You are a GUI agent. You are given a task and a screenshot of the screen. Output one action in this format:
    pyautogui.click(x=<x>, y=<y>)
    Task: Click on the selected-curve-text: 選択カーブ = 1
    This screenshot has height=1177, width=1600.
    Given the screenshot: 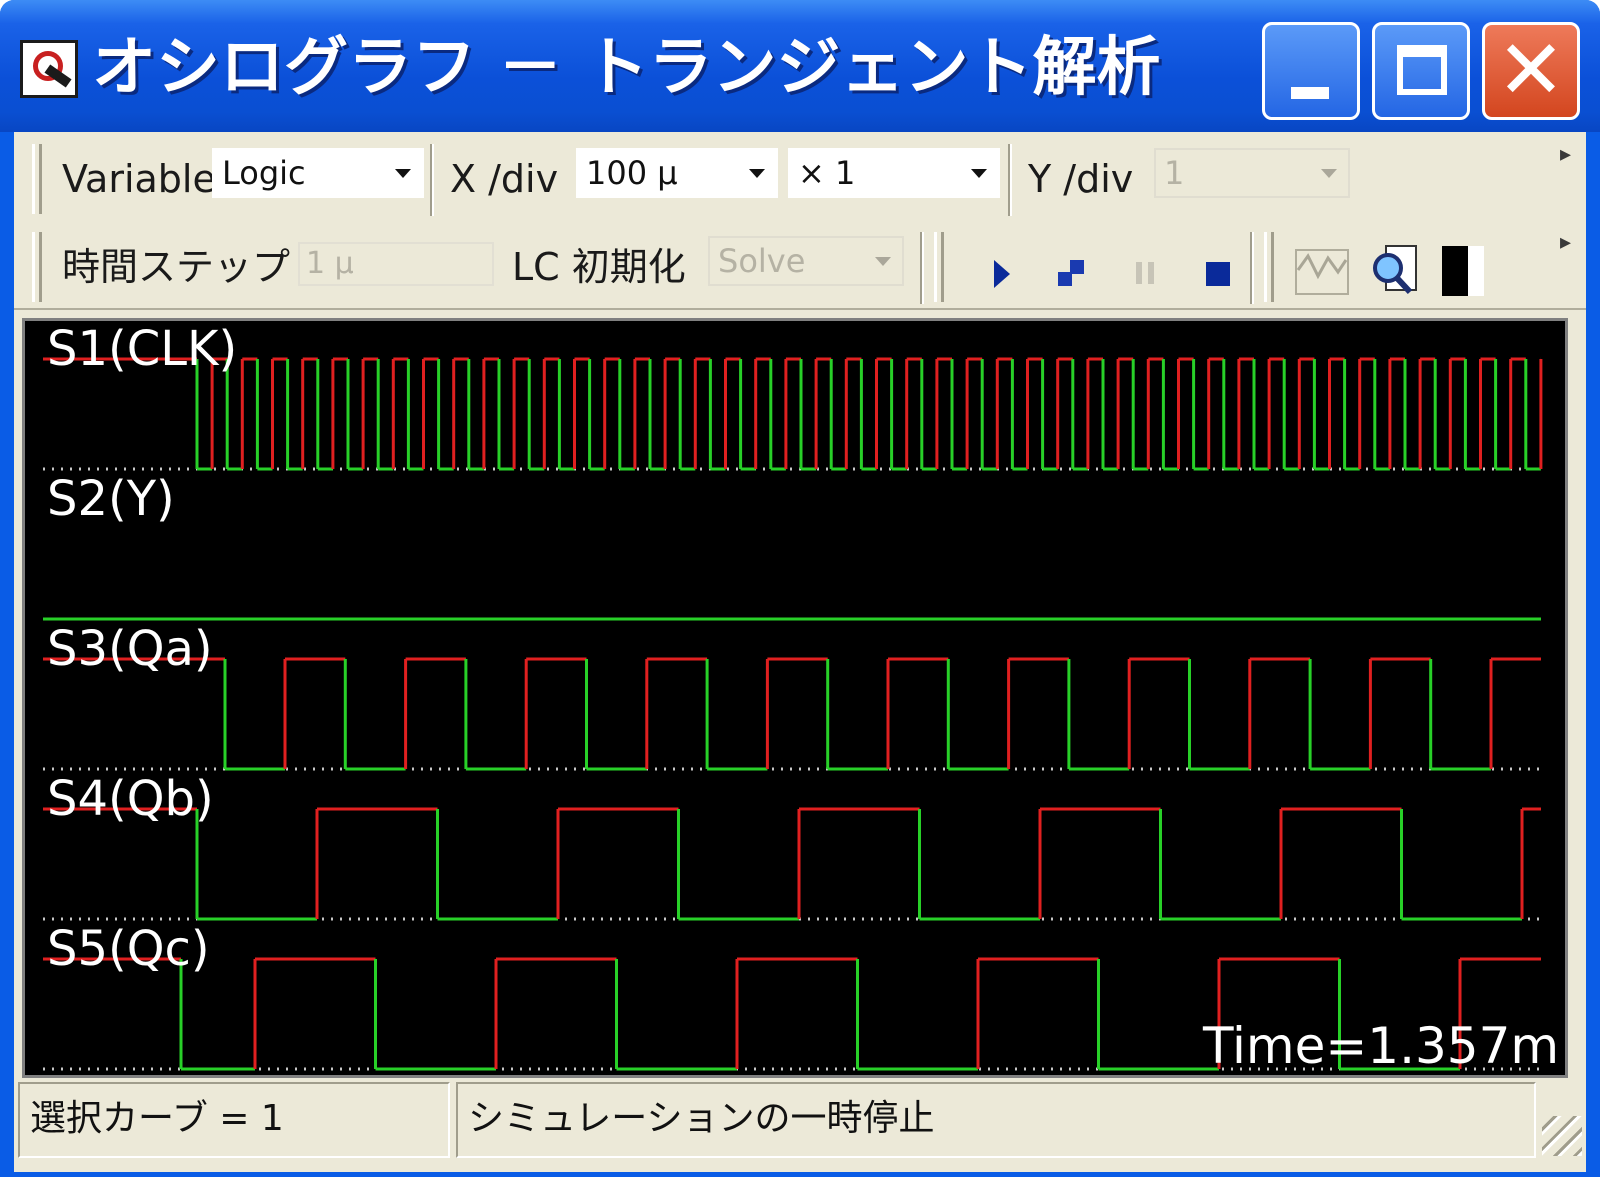 What is the action you would take?
    pyautogui.click(x=157, y=1118)
    